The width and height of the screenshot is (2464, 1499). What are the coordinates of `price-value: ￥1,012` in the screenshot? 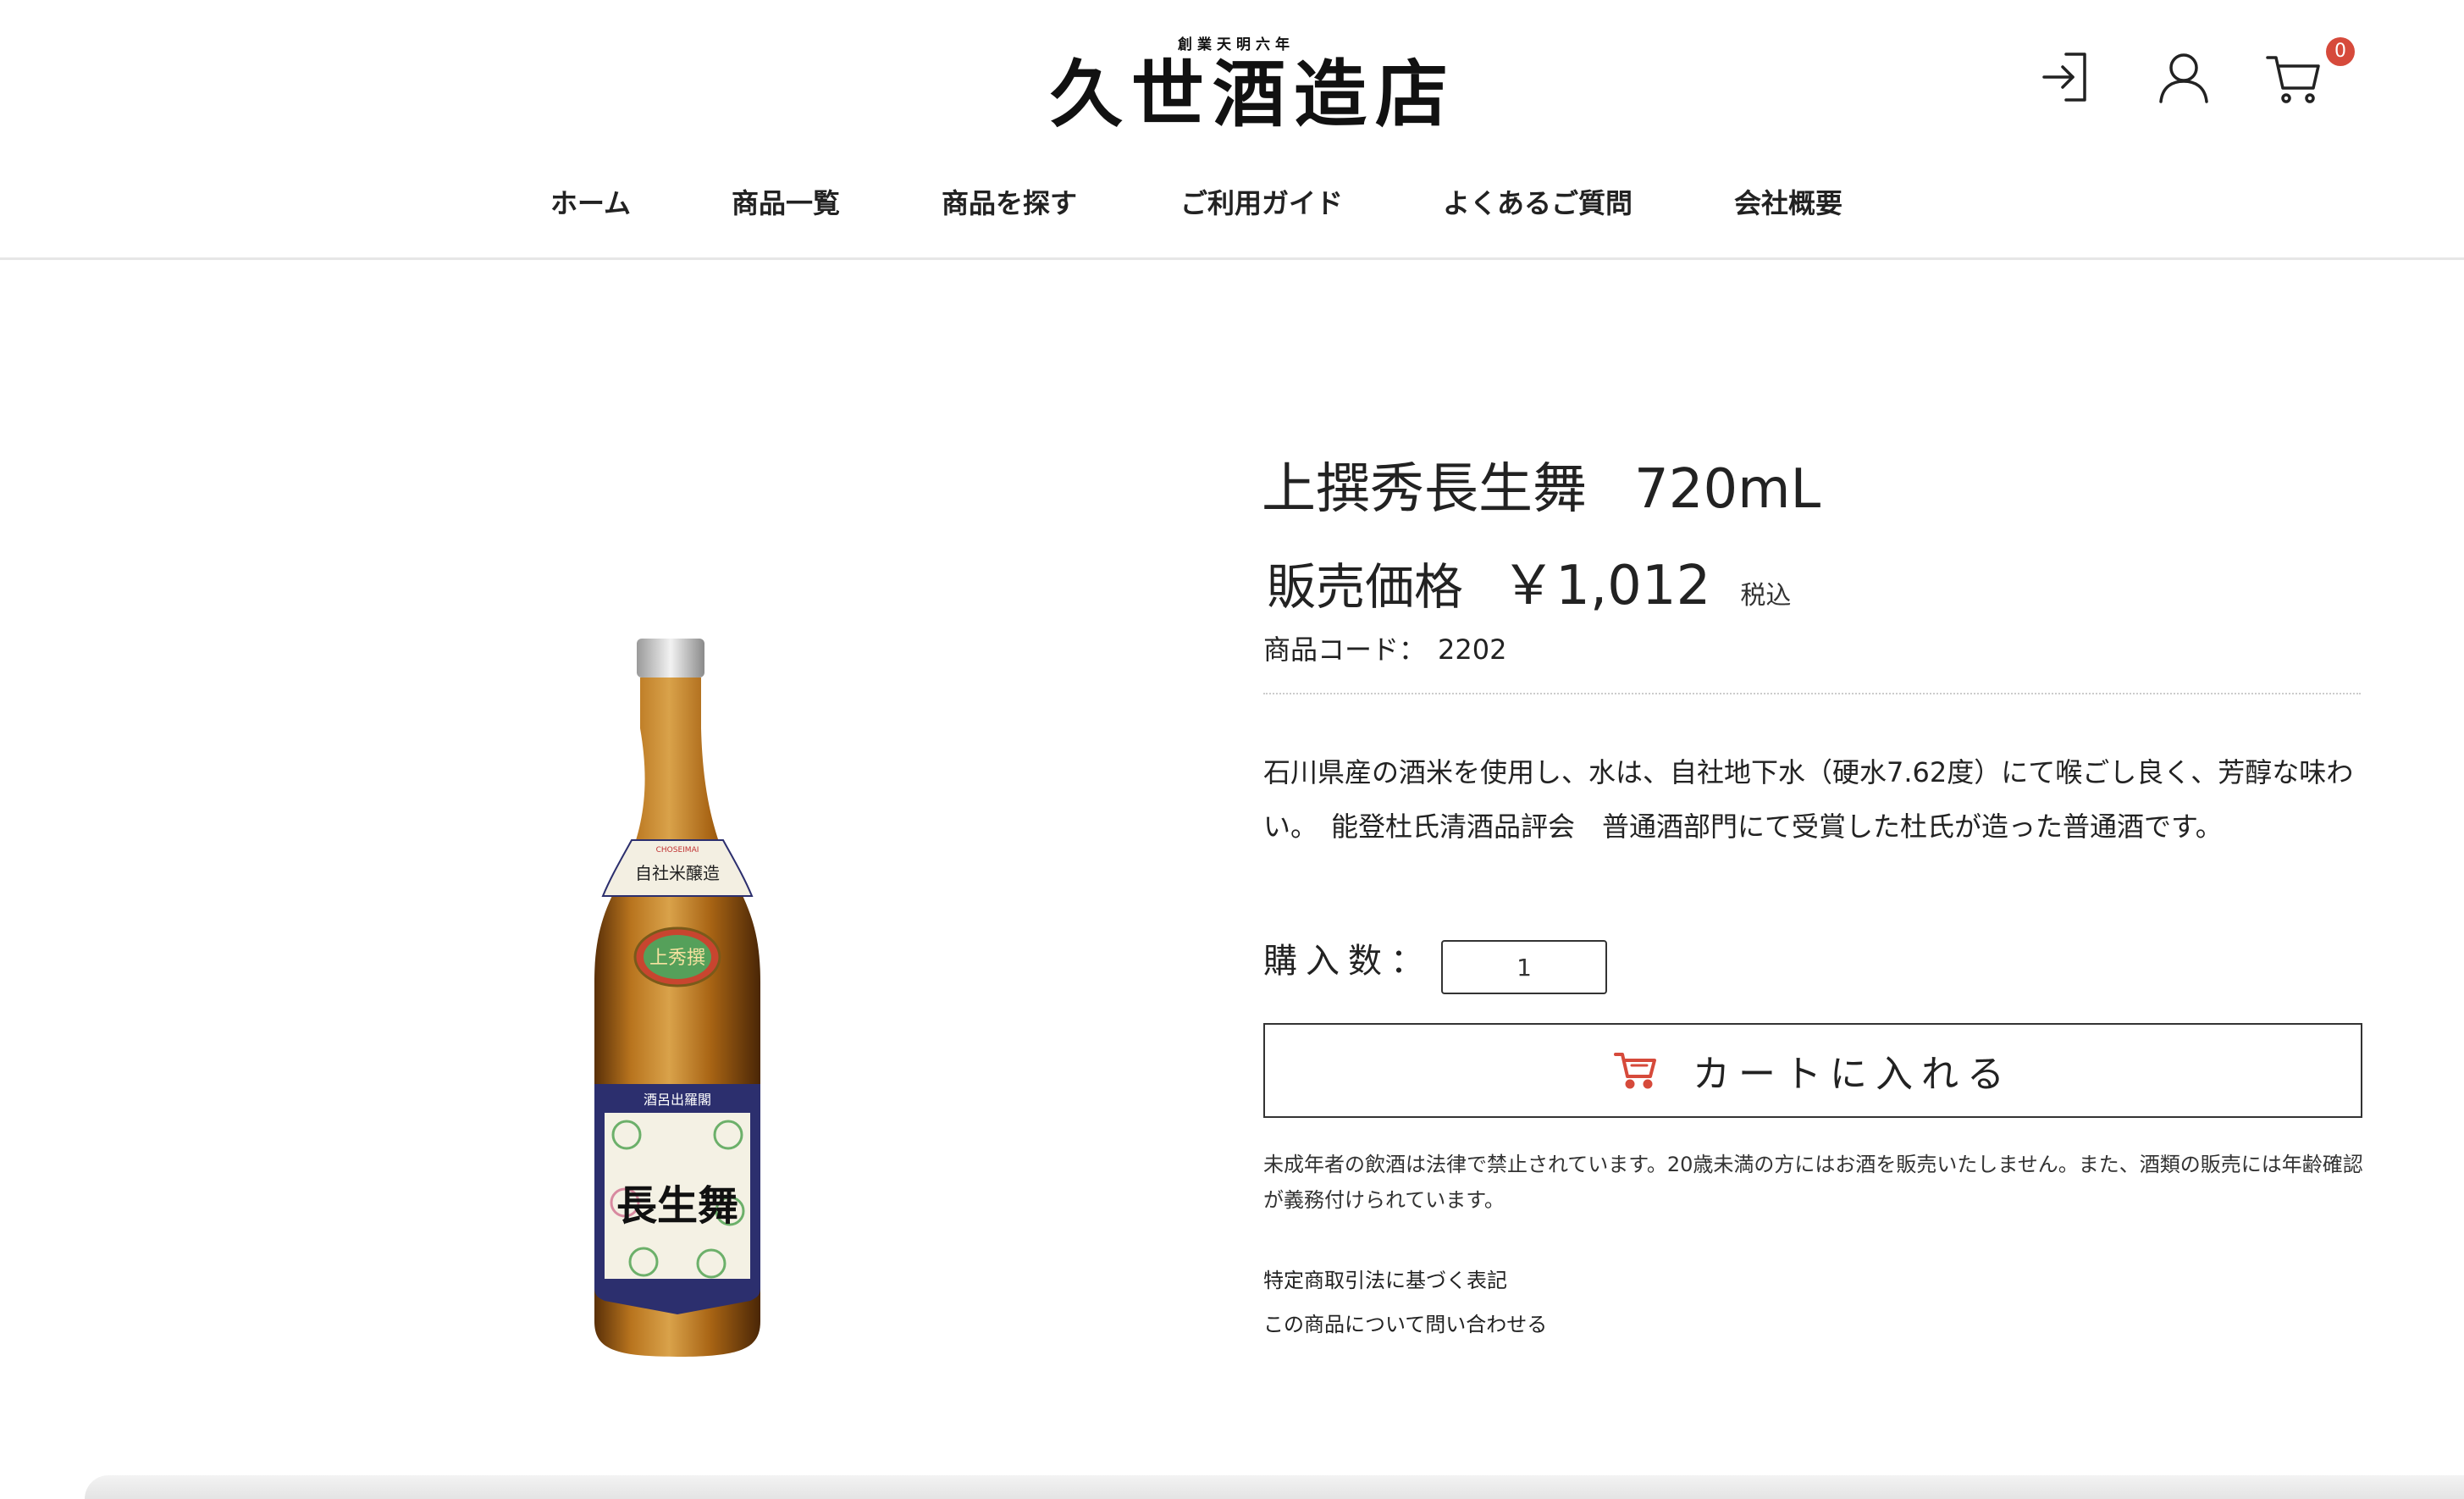 It's located at (1606, 586).